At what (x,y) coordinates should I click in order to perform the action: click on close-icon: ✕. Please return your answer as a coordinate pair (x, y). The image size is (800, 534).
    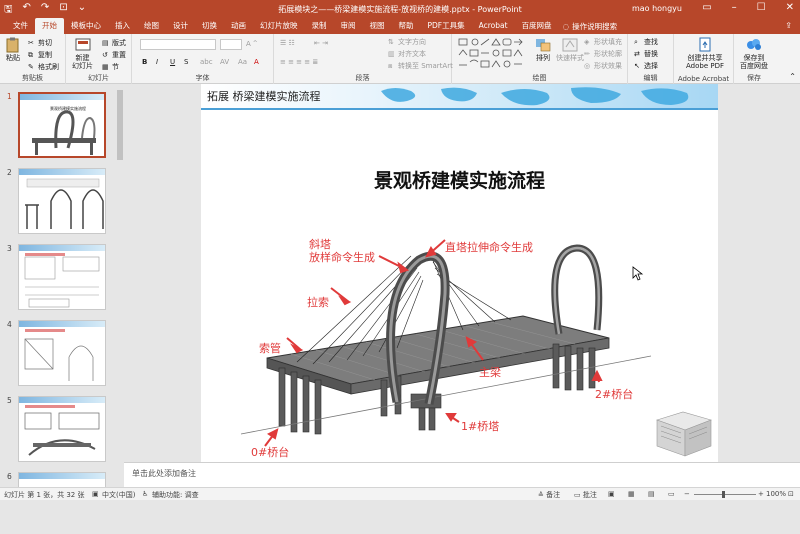
    Looking at the image, I should click on (790, 7).